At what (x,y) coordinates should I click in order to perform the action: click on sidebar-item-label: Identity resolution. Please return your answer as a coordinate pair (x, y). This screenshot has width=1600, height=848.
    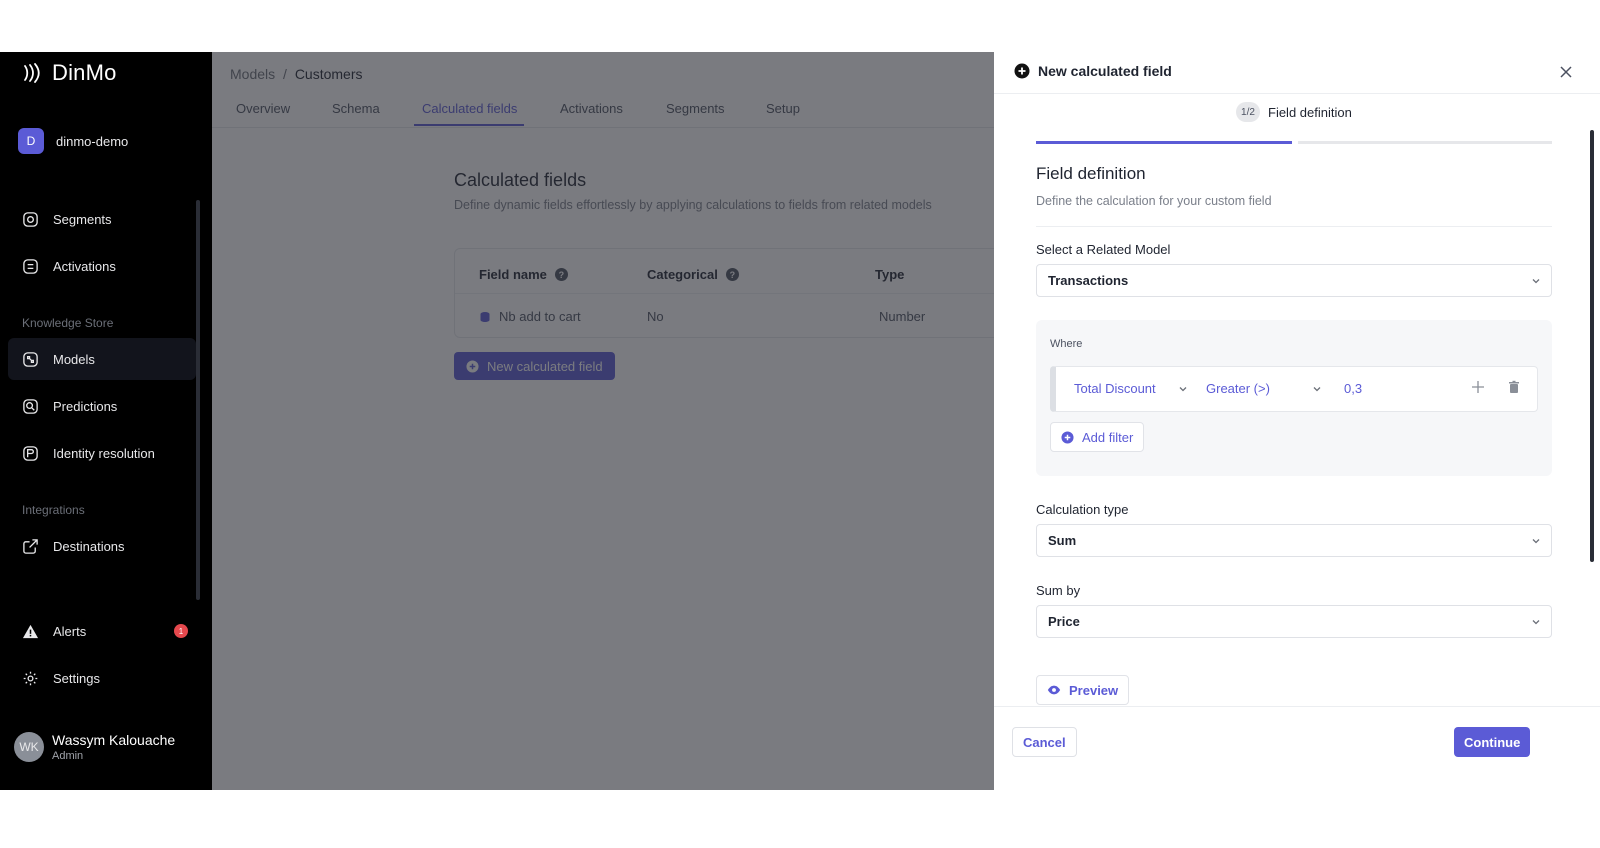
    Looking at the image, I should click on (104, 453).